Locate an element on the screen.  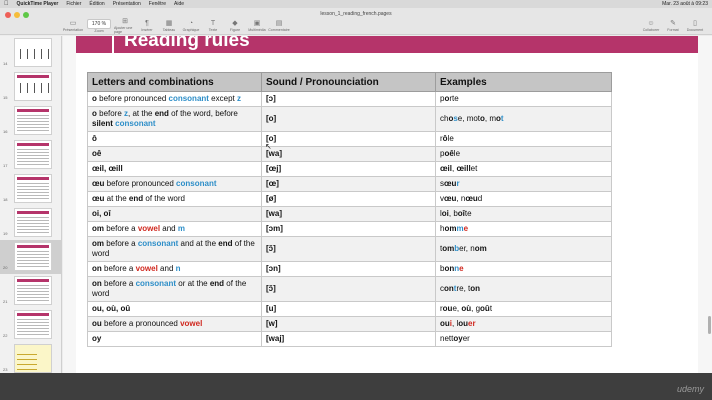
sound-cell: [u] is located at coordinates (348, 309).